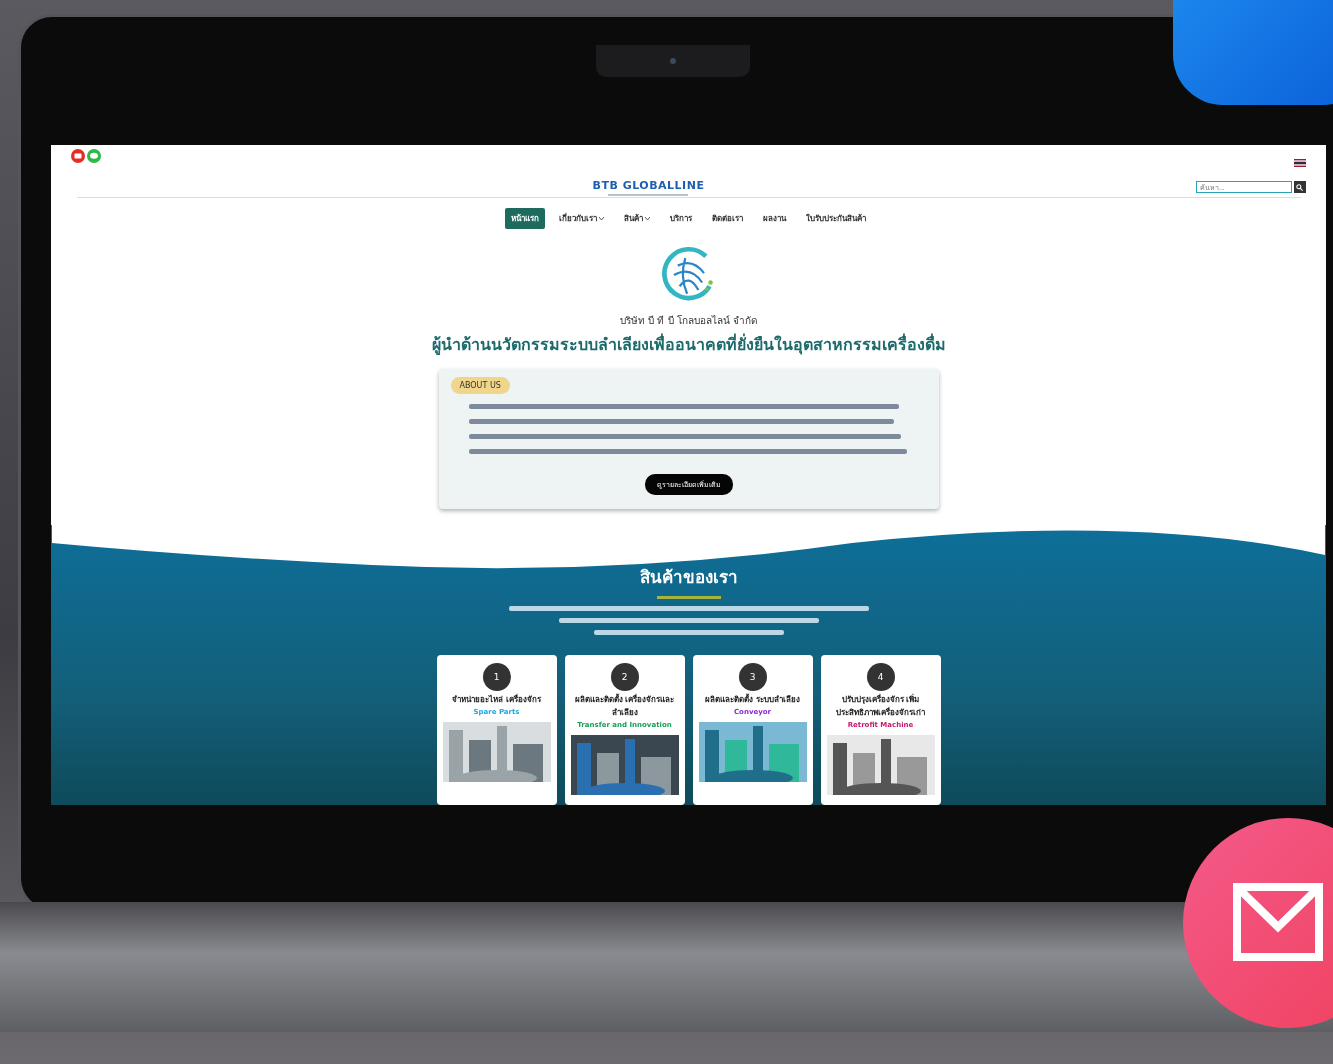 The image size is (1333, 1064). I want to click on product-title: ผลิตและติดตั้ง เครื่องจักรและลำเลียง, so click(624, 706).